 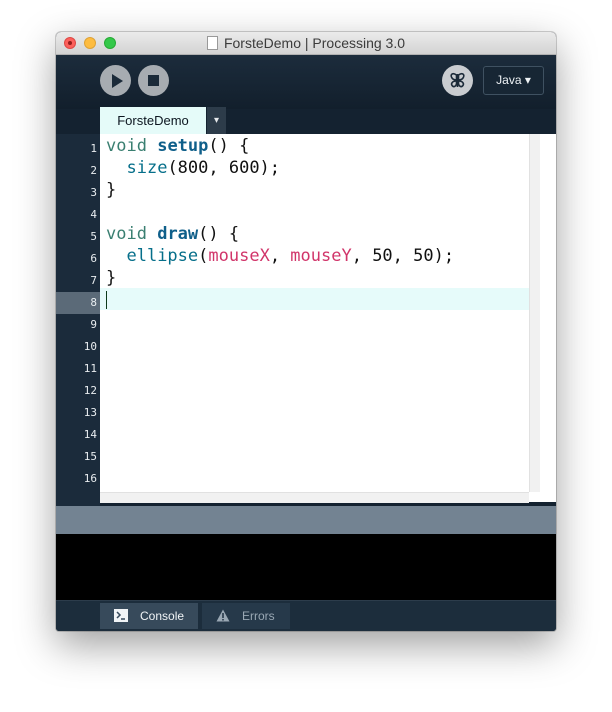 I want to click on code-token: (, so click(x=203, y=256).